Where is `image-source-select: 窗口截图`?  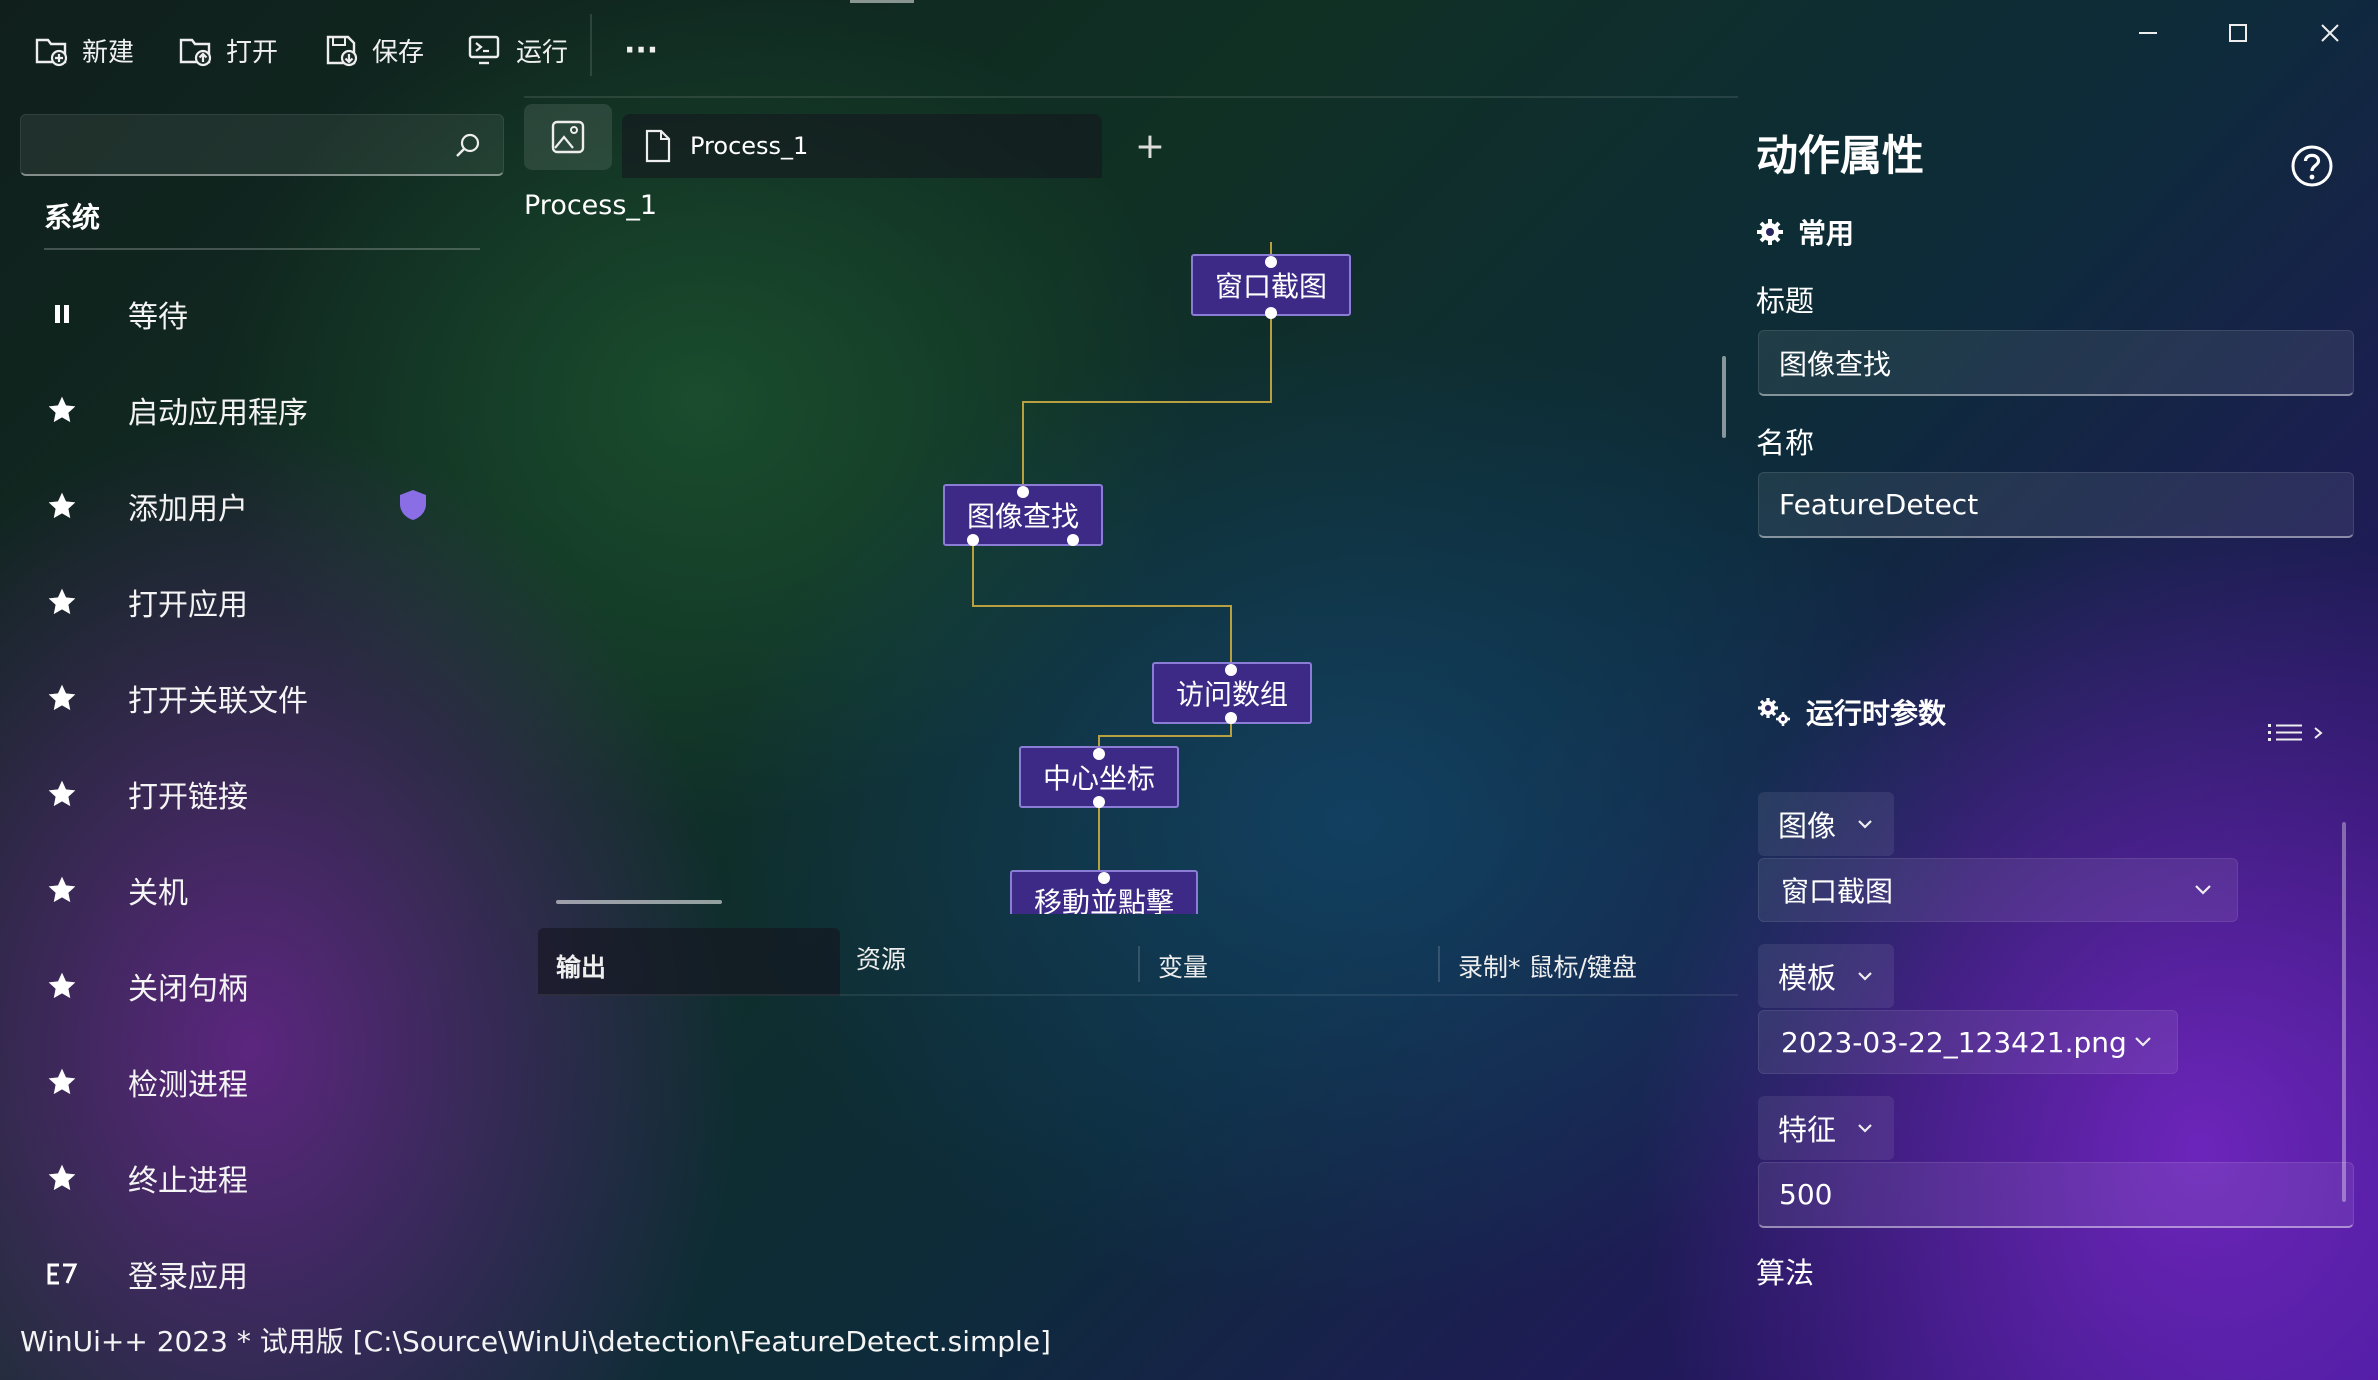
image-source-select: 窗口截图 is located at coordinates (1998, 890).